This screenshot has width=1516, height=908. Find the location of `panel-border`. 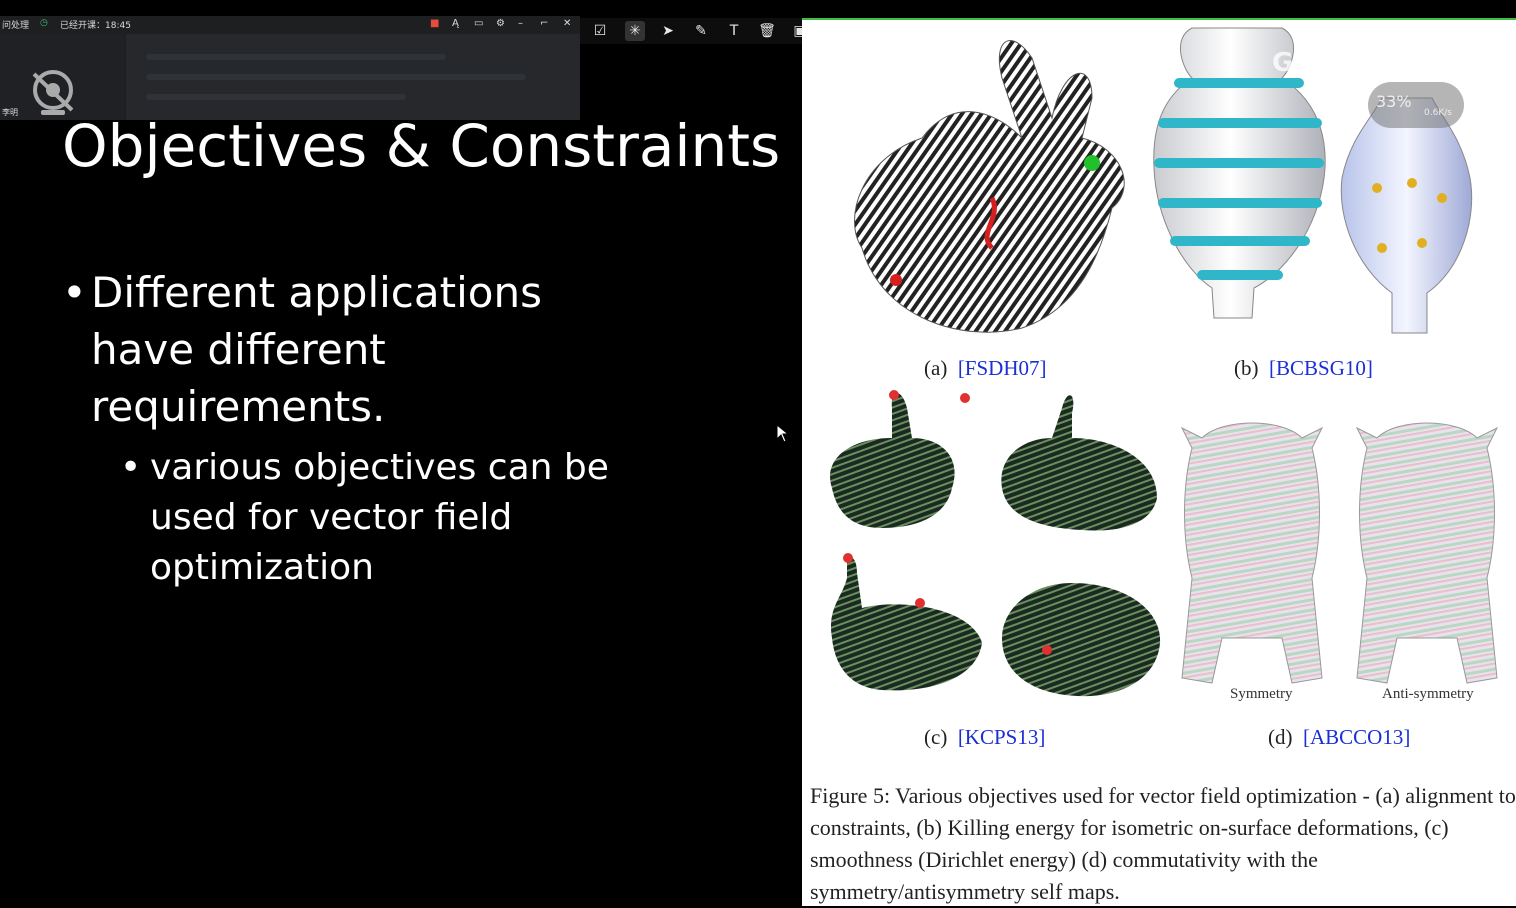

panel-border is located at coordinates (1159, 19).